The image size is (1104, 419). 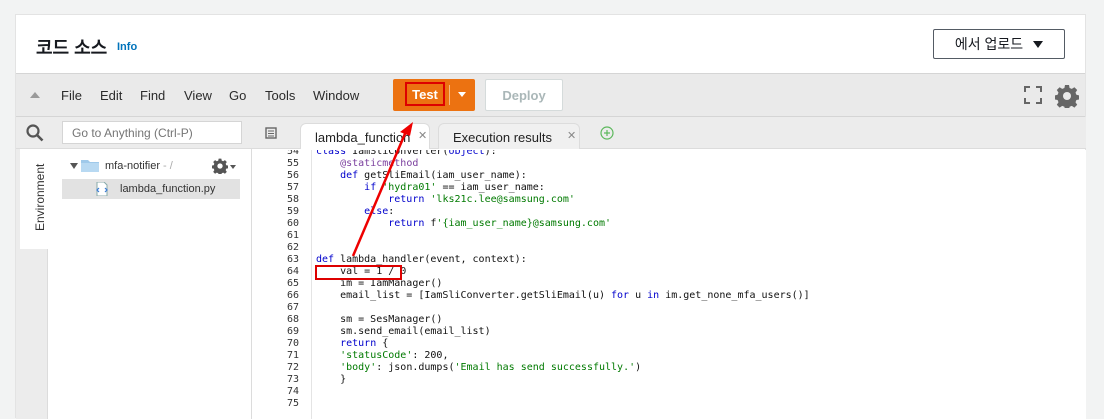 I want to click on tab-lambda-function: lambda_function ✕, so click(x=365, y=136).